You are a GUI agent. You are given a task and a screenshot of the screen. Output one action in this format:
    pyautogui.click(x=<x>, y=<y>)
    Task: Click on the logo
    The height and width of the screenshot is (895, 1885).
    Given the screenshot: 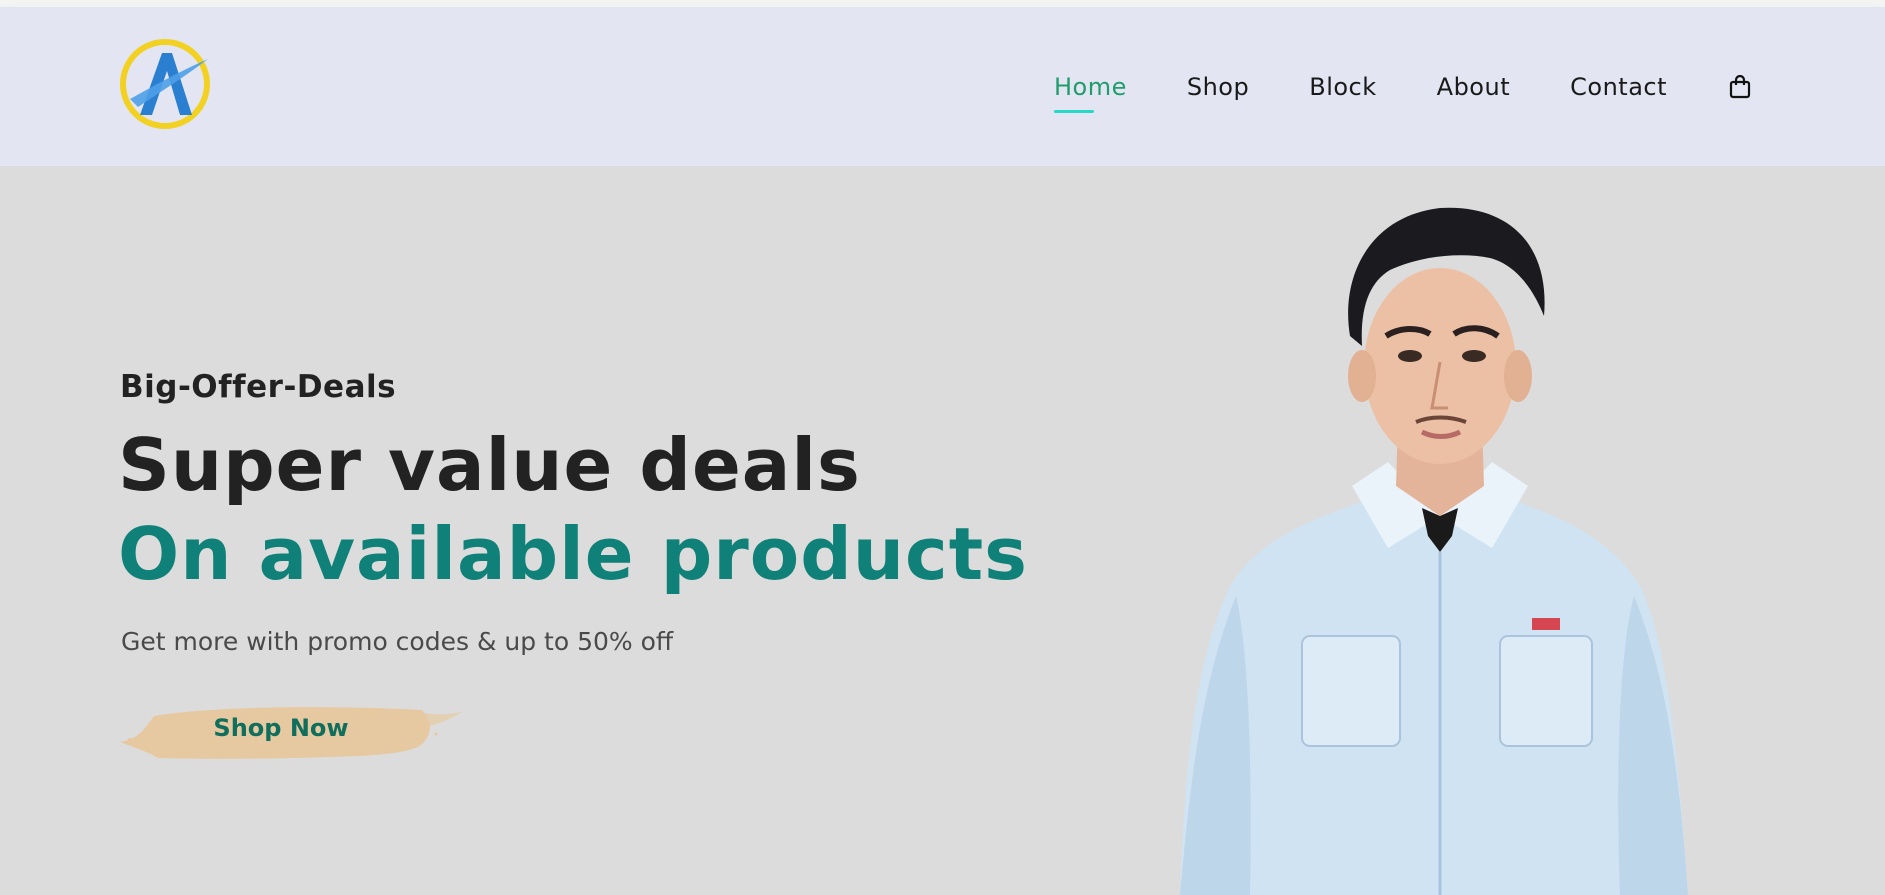 What is the action you would take?
    pyautogui.click(x=165, y=84)
    